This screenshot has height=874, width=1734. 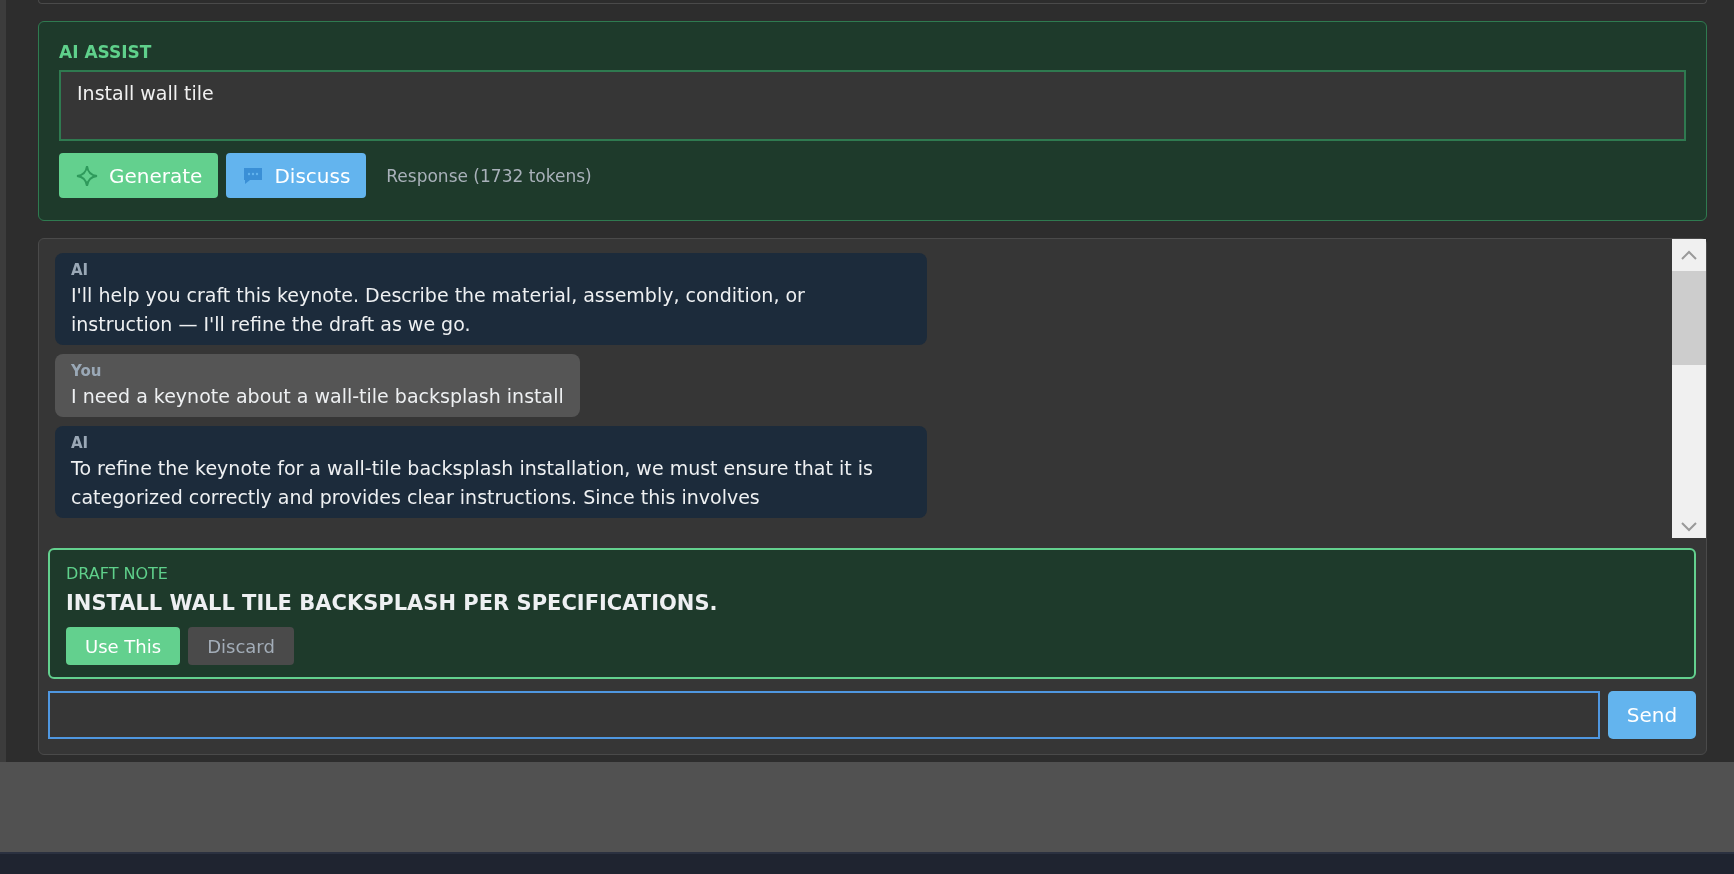 What do you see at coordinates (1689, 527) in the screenshot?
I see `scroll-down-icon` at bounding box center [1689, 527].